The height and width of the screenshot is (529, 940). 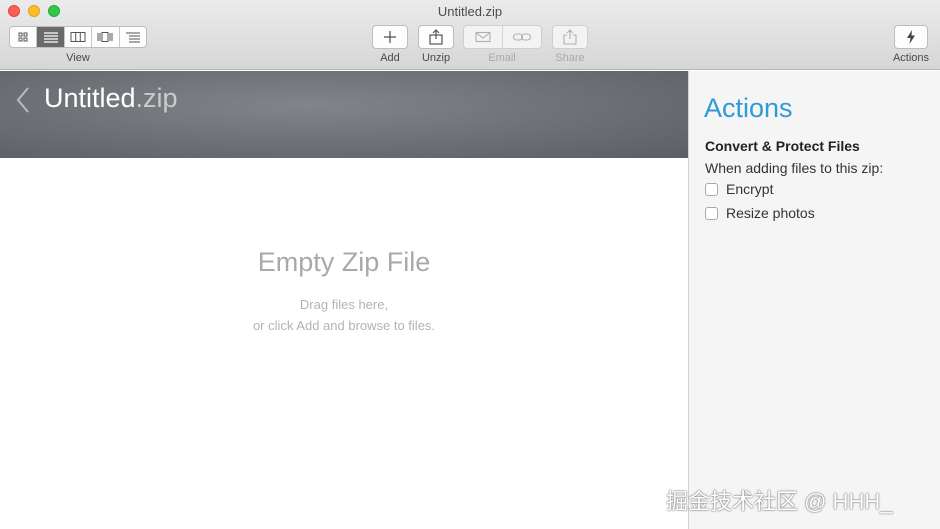 I want to click on grid-view-icon, so click(x=23, y=37).